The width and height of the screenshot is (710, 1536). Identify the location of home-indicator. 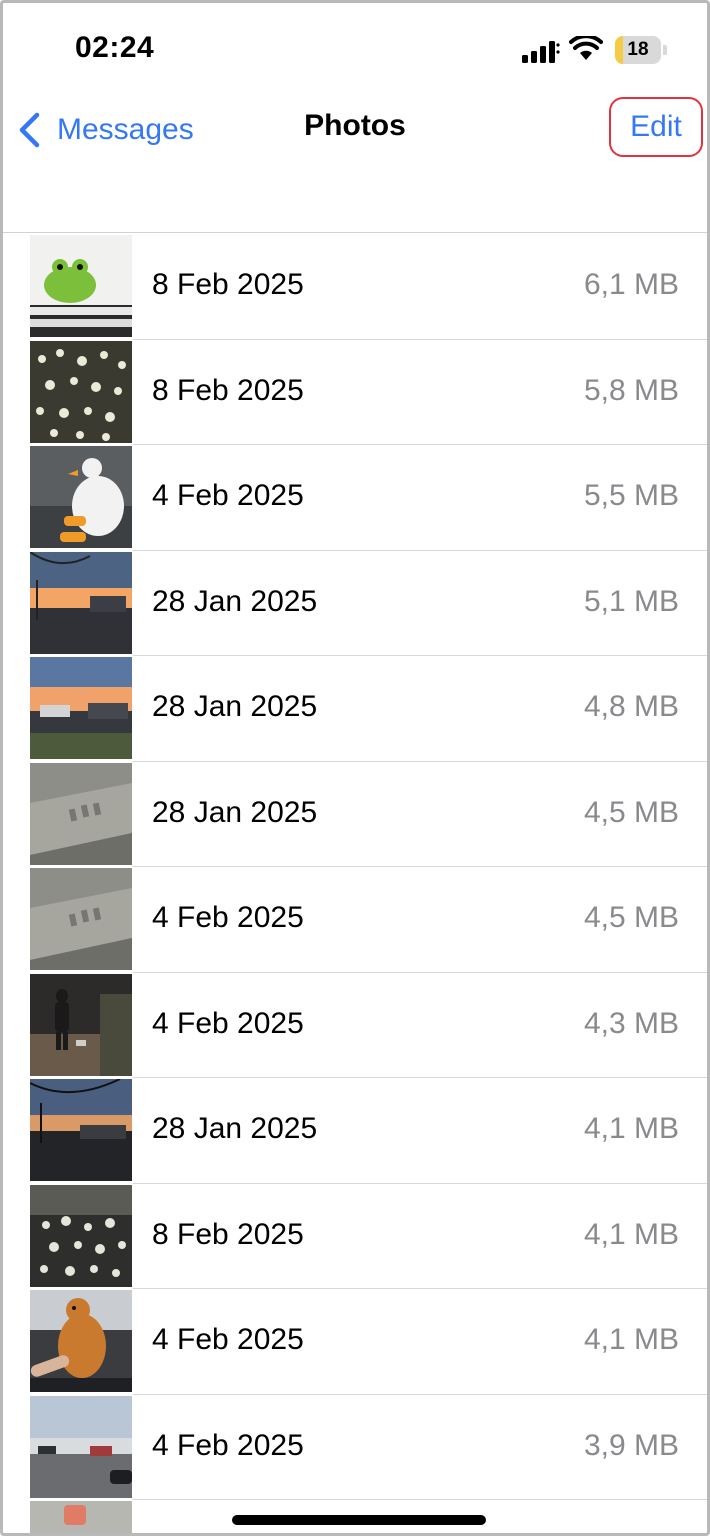
(359, 1520).